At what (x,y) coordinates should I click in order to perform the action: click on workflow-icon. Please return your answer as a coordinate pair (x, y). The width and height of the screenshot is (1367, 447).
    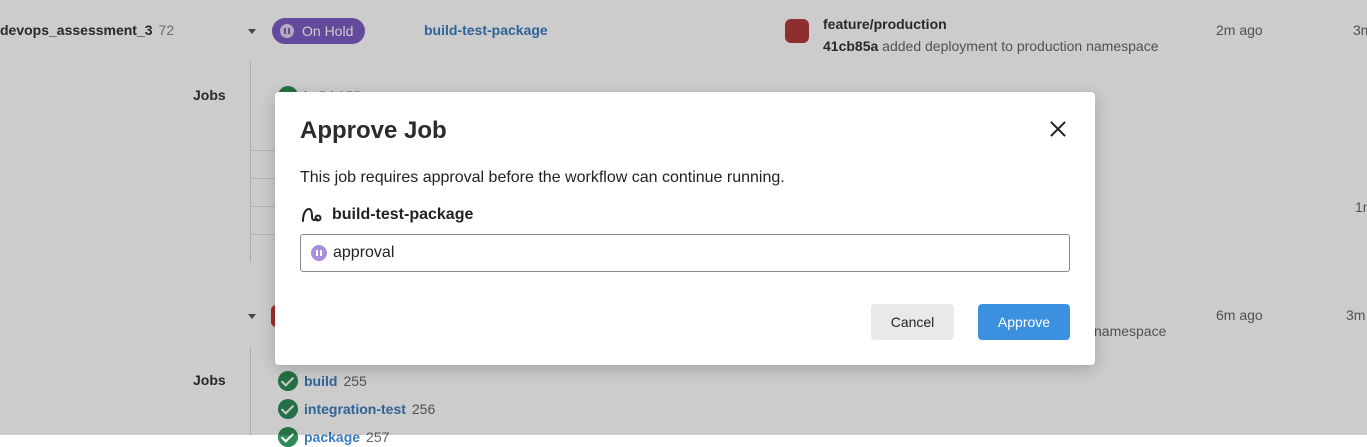
    Looking at the image, I should click on (312, 214).